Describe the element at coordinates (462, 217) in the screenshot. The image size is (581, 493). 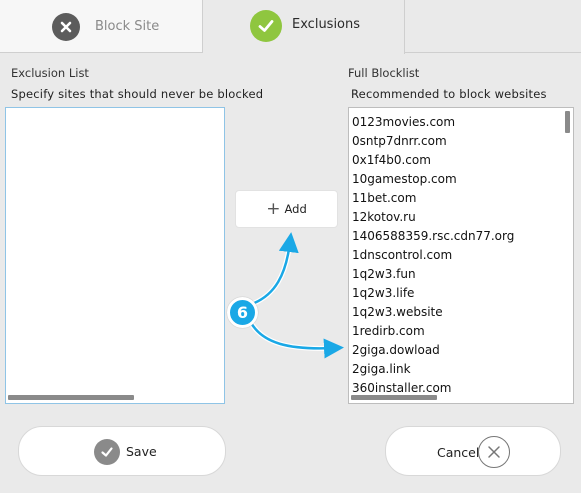
I see `blocklist-item: 12kotov.ru` at that location.